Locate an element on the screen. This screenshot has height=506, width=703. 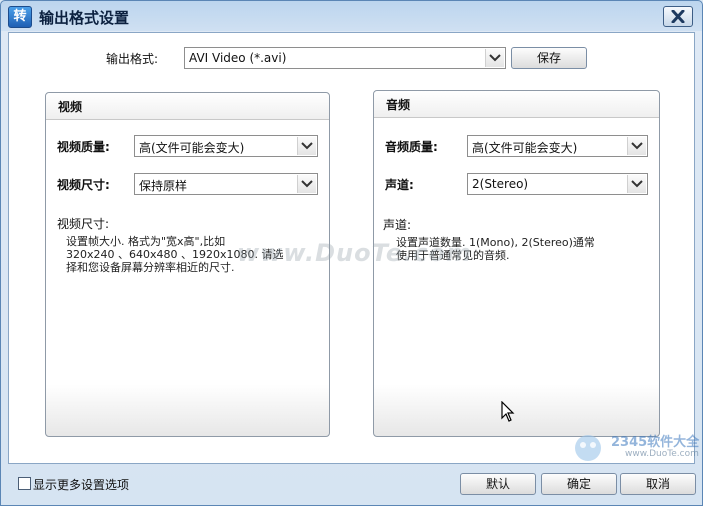
title-bar: 转 输出格式设置 is located at coordinates (351, 16).